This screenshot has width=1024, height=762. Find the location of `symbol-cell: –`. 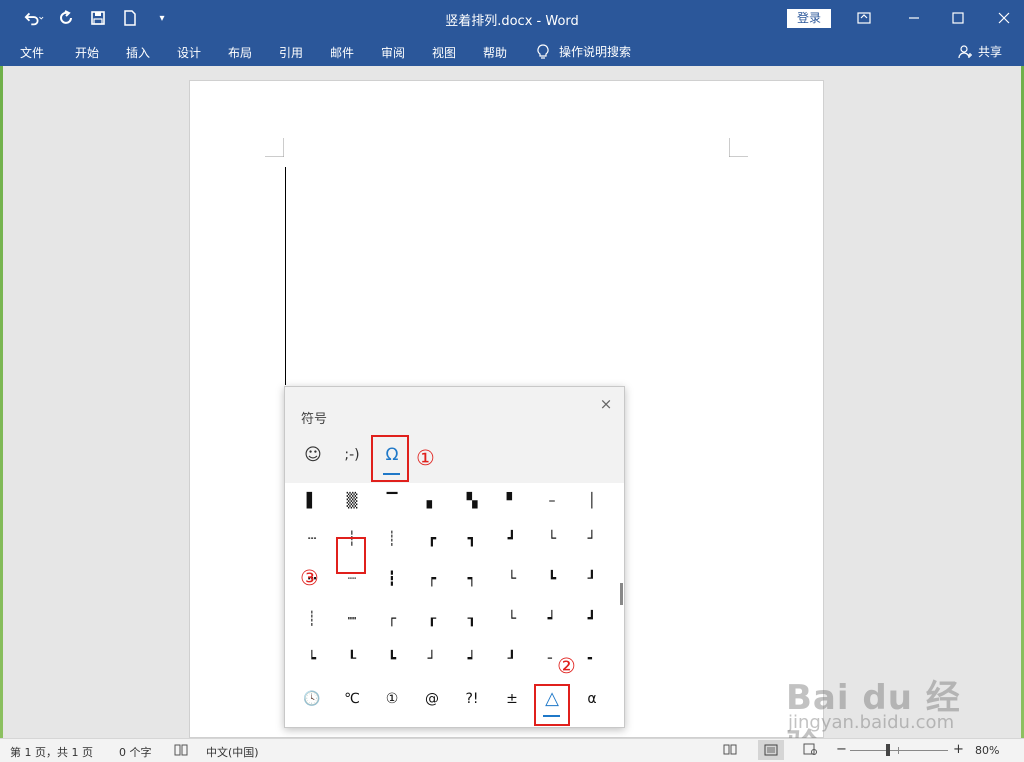

symbol-cell: – is located at coordinates (552, 501).